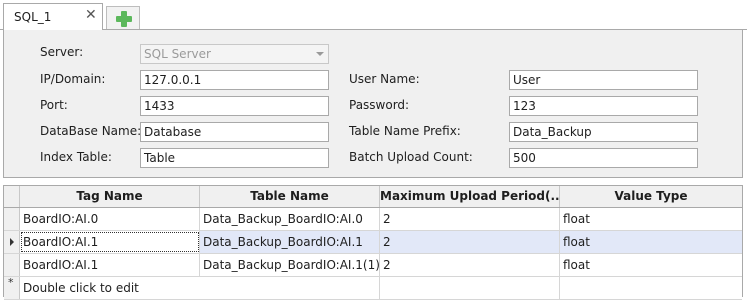 Image resolution: width=747 pixels, height=300 pixels. I want to click on ip-domain-label: IP/Domain:, so click(73, 79).